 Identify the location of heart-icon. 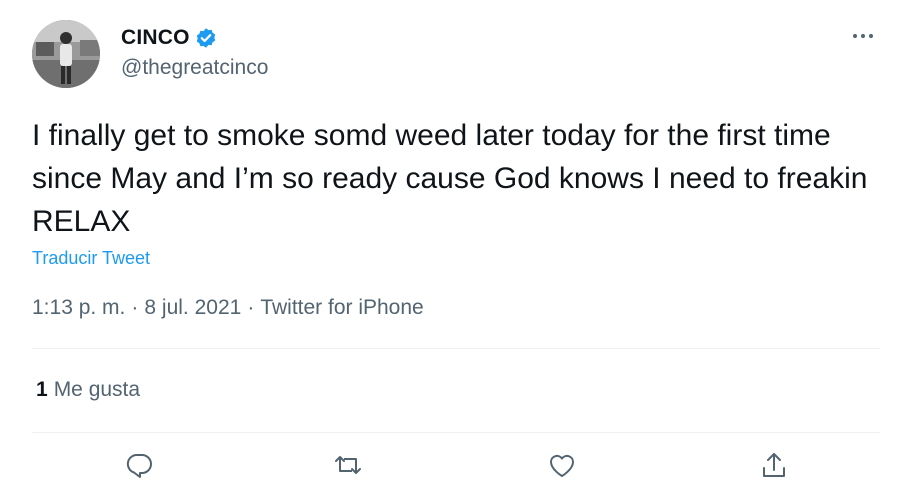
(562, 465).